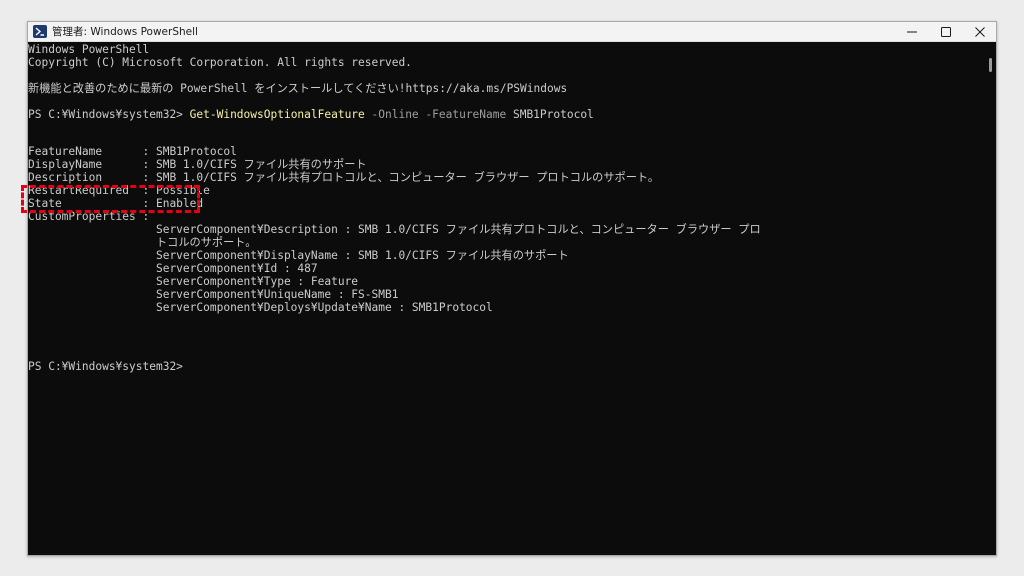 The width and height of the screenshot is (1024, 576). Describe the element at coordinates (142, 242) in the screenshot. I see `terminal-line: トコルのサポート。` at that location.